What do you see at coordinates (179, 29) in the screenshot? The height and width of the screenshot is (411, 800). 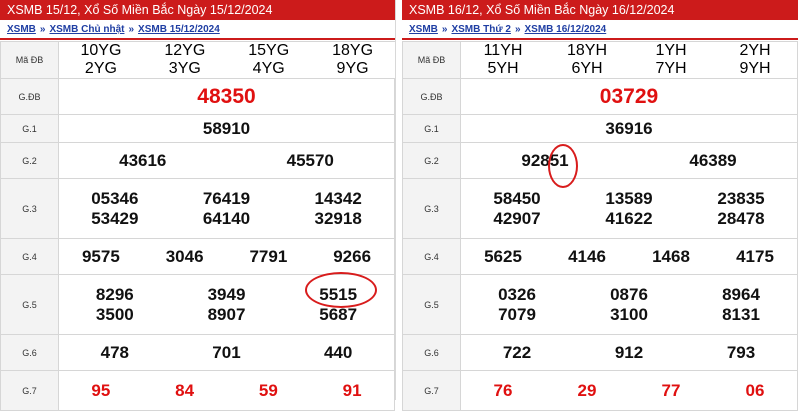 I see `breadcrumb-link-date: XSMB 15/12/2024` at bounding box center [179, 29].